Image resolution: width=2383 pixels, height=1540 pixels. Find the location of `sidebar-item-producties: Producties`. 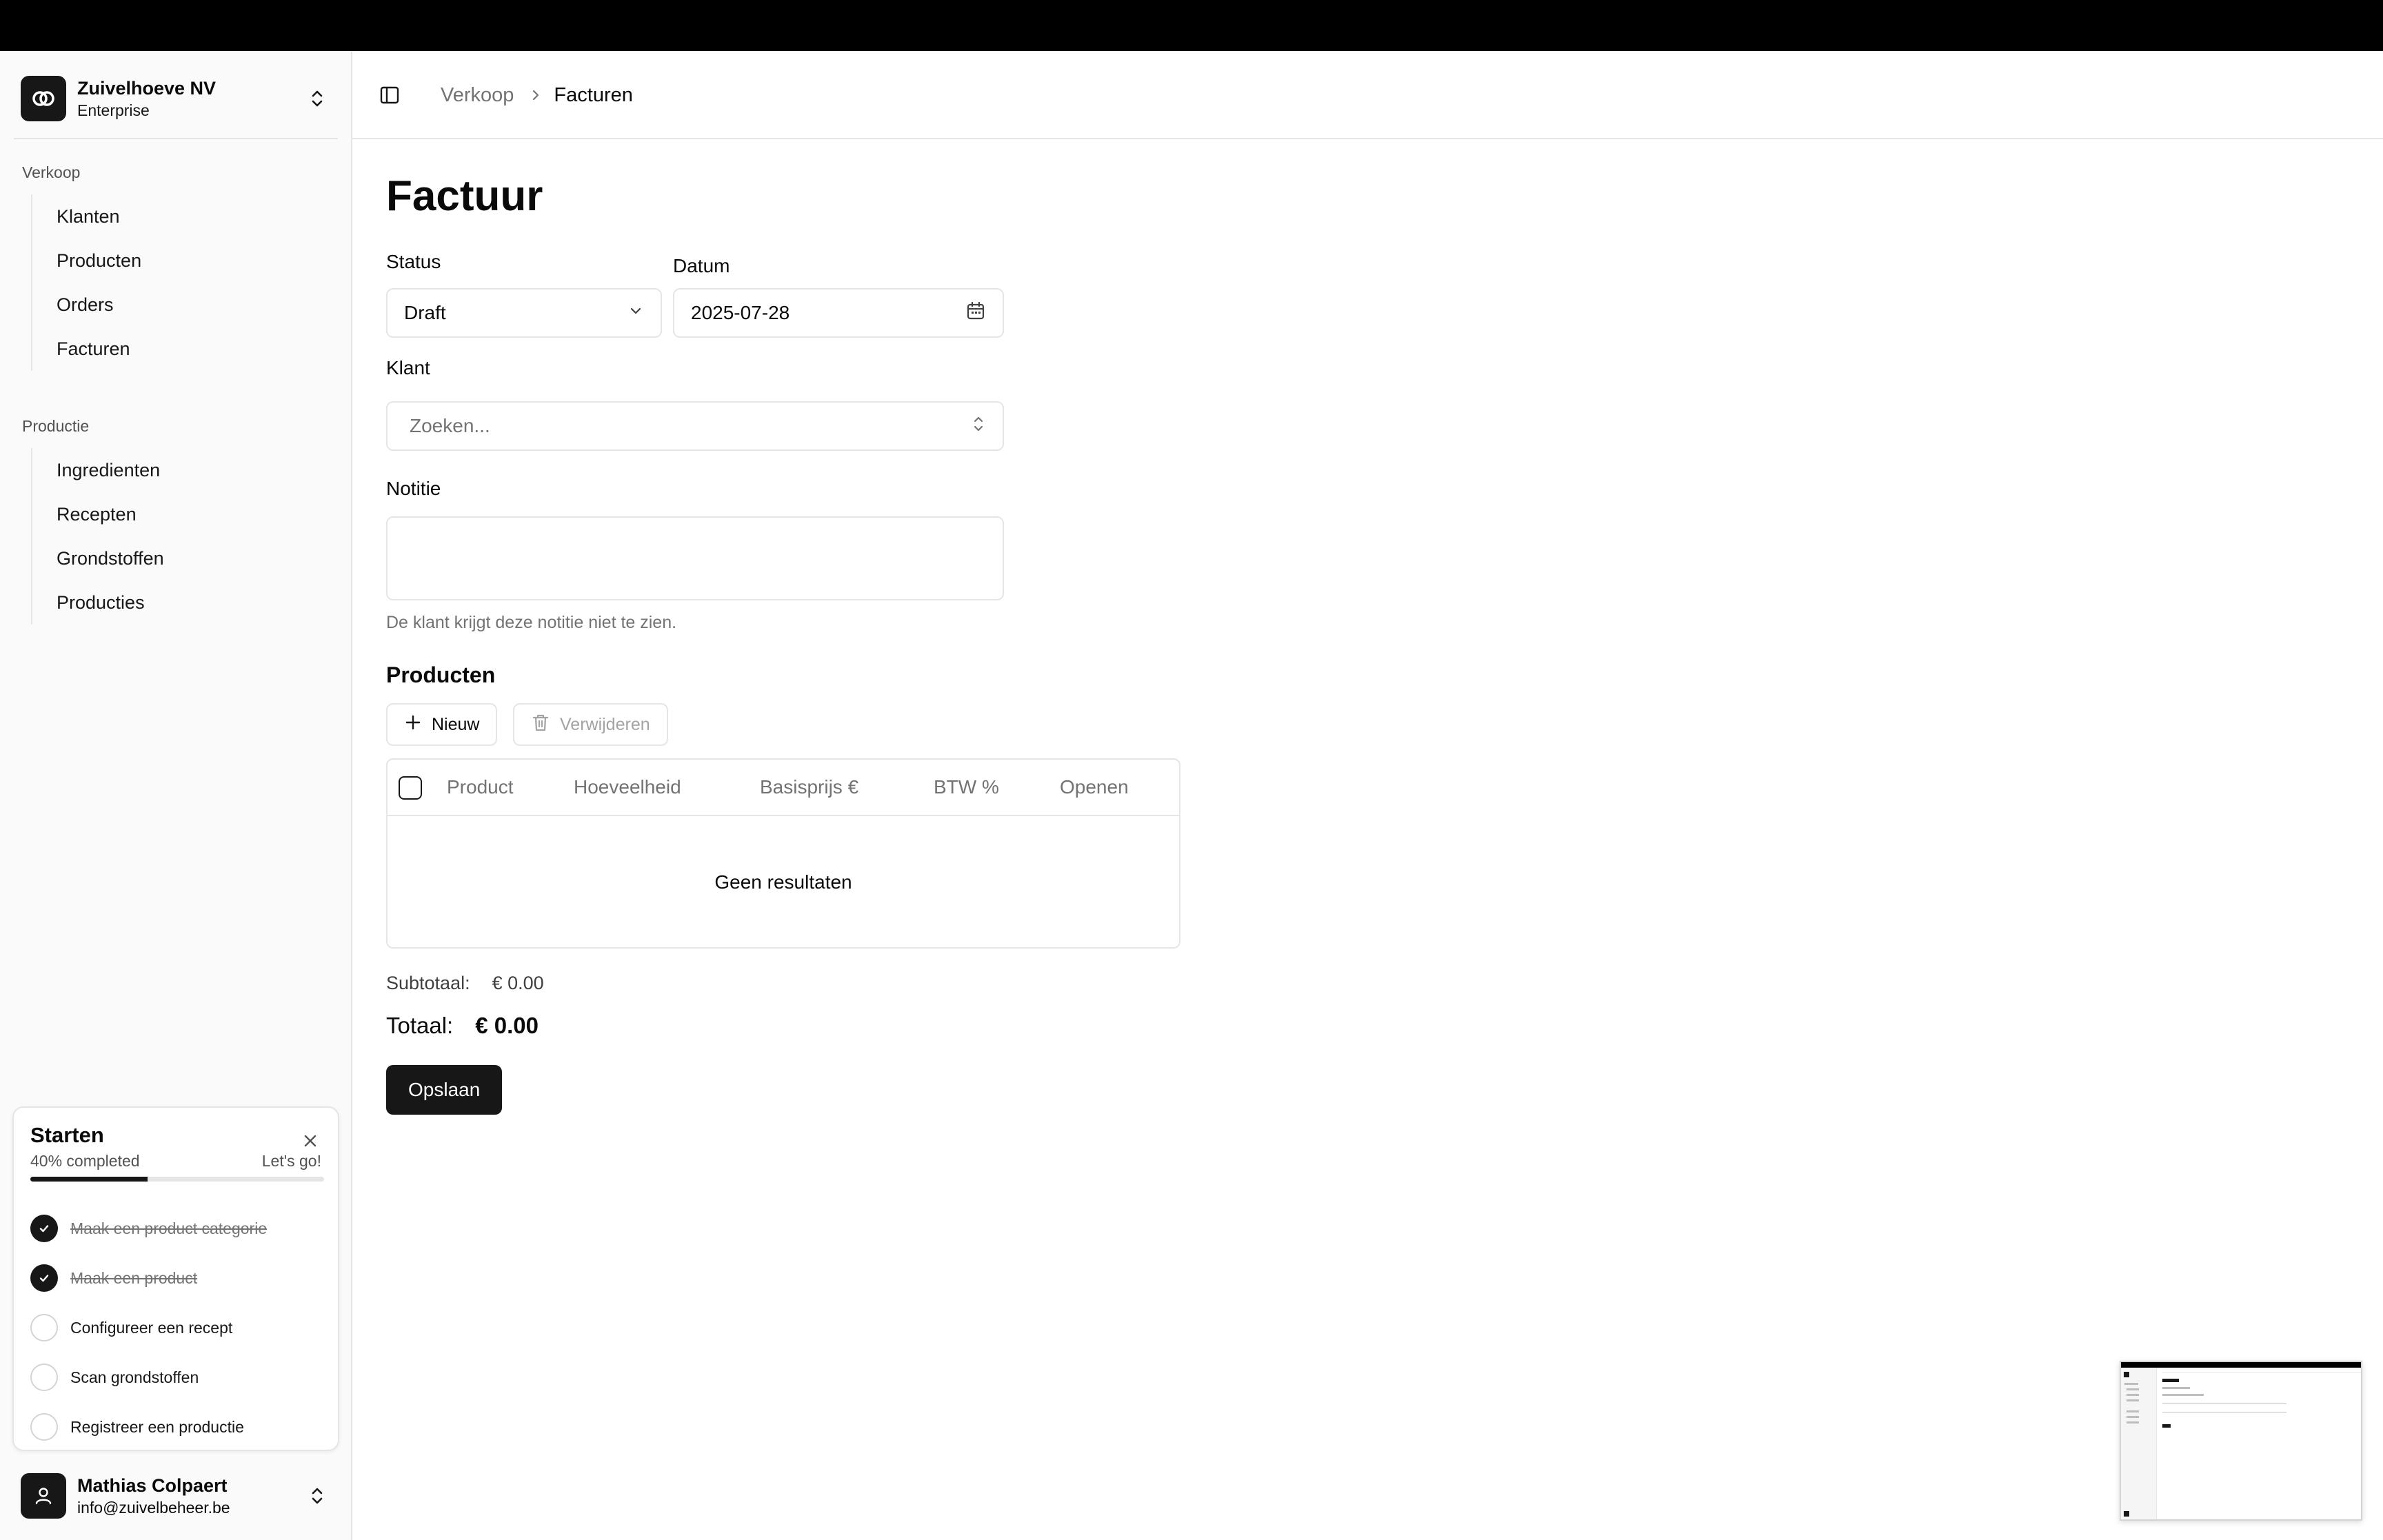

sidebar-item-producties: Producties is located at coordinates (177, 602).